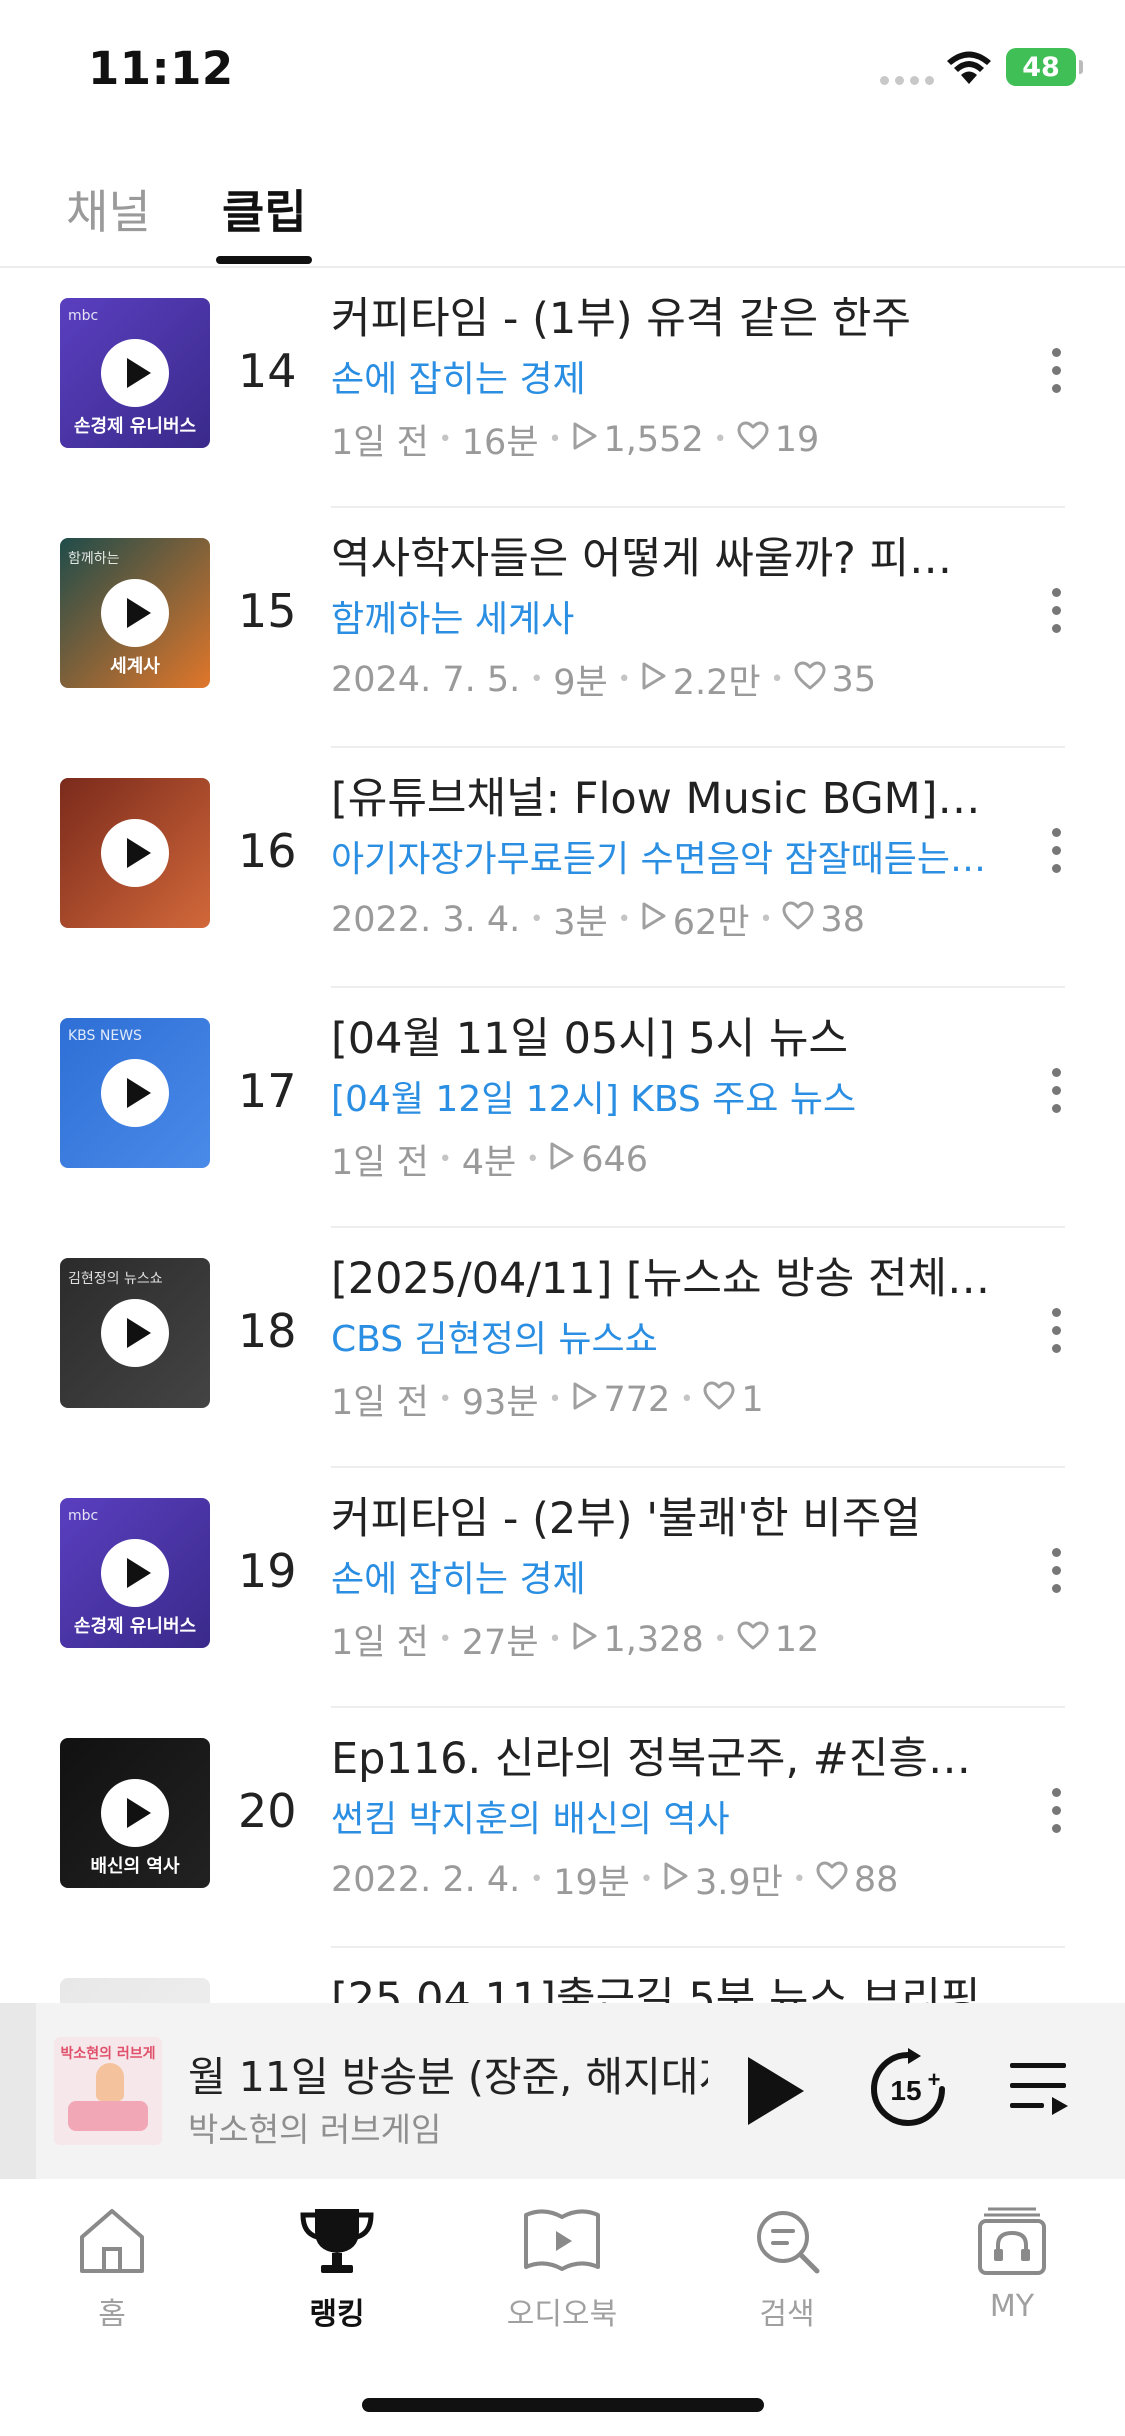 The width and height of the screenshot is (1125, 2436). What do you see at coordinates (448, 2073) in the screenshot?
I see `player-episode-title: 월 11일 방송분 (장준, 해지대지)` at bounding box center [448, 2073].